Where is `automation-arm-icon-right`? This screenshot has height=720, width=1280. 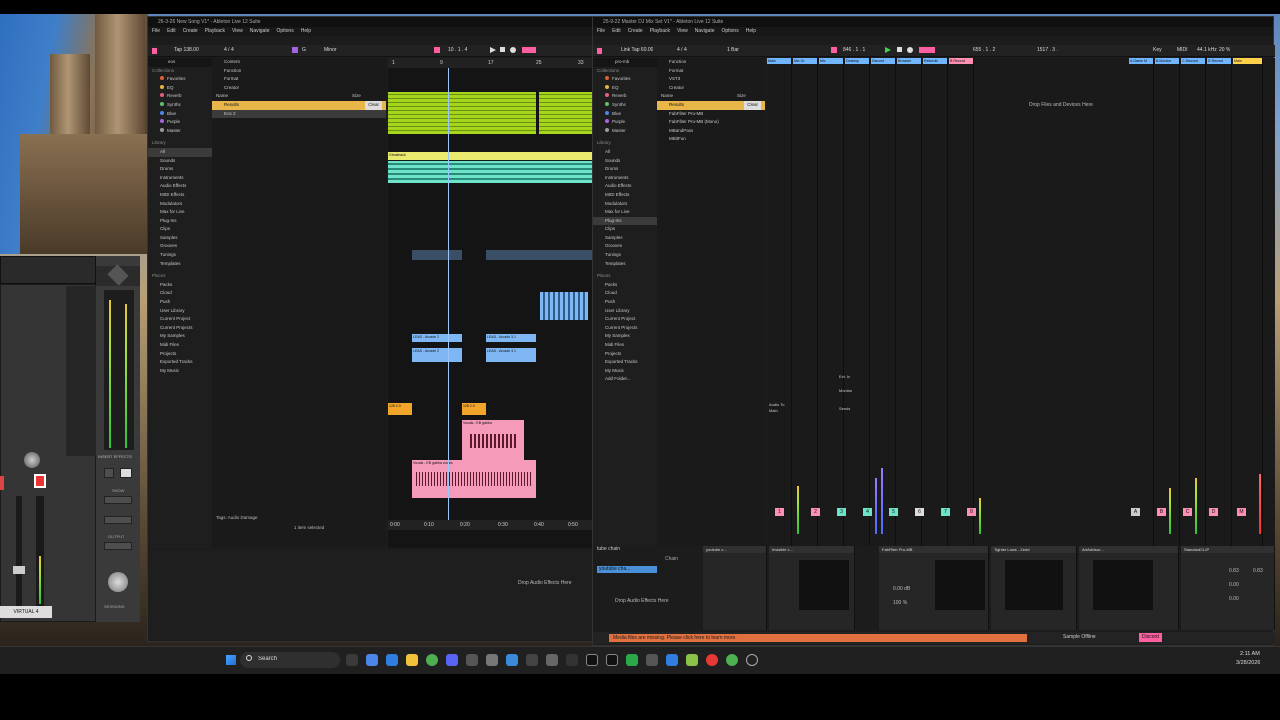
automation-arm-icon-right is located at coordinates (927, 50).